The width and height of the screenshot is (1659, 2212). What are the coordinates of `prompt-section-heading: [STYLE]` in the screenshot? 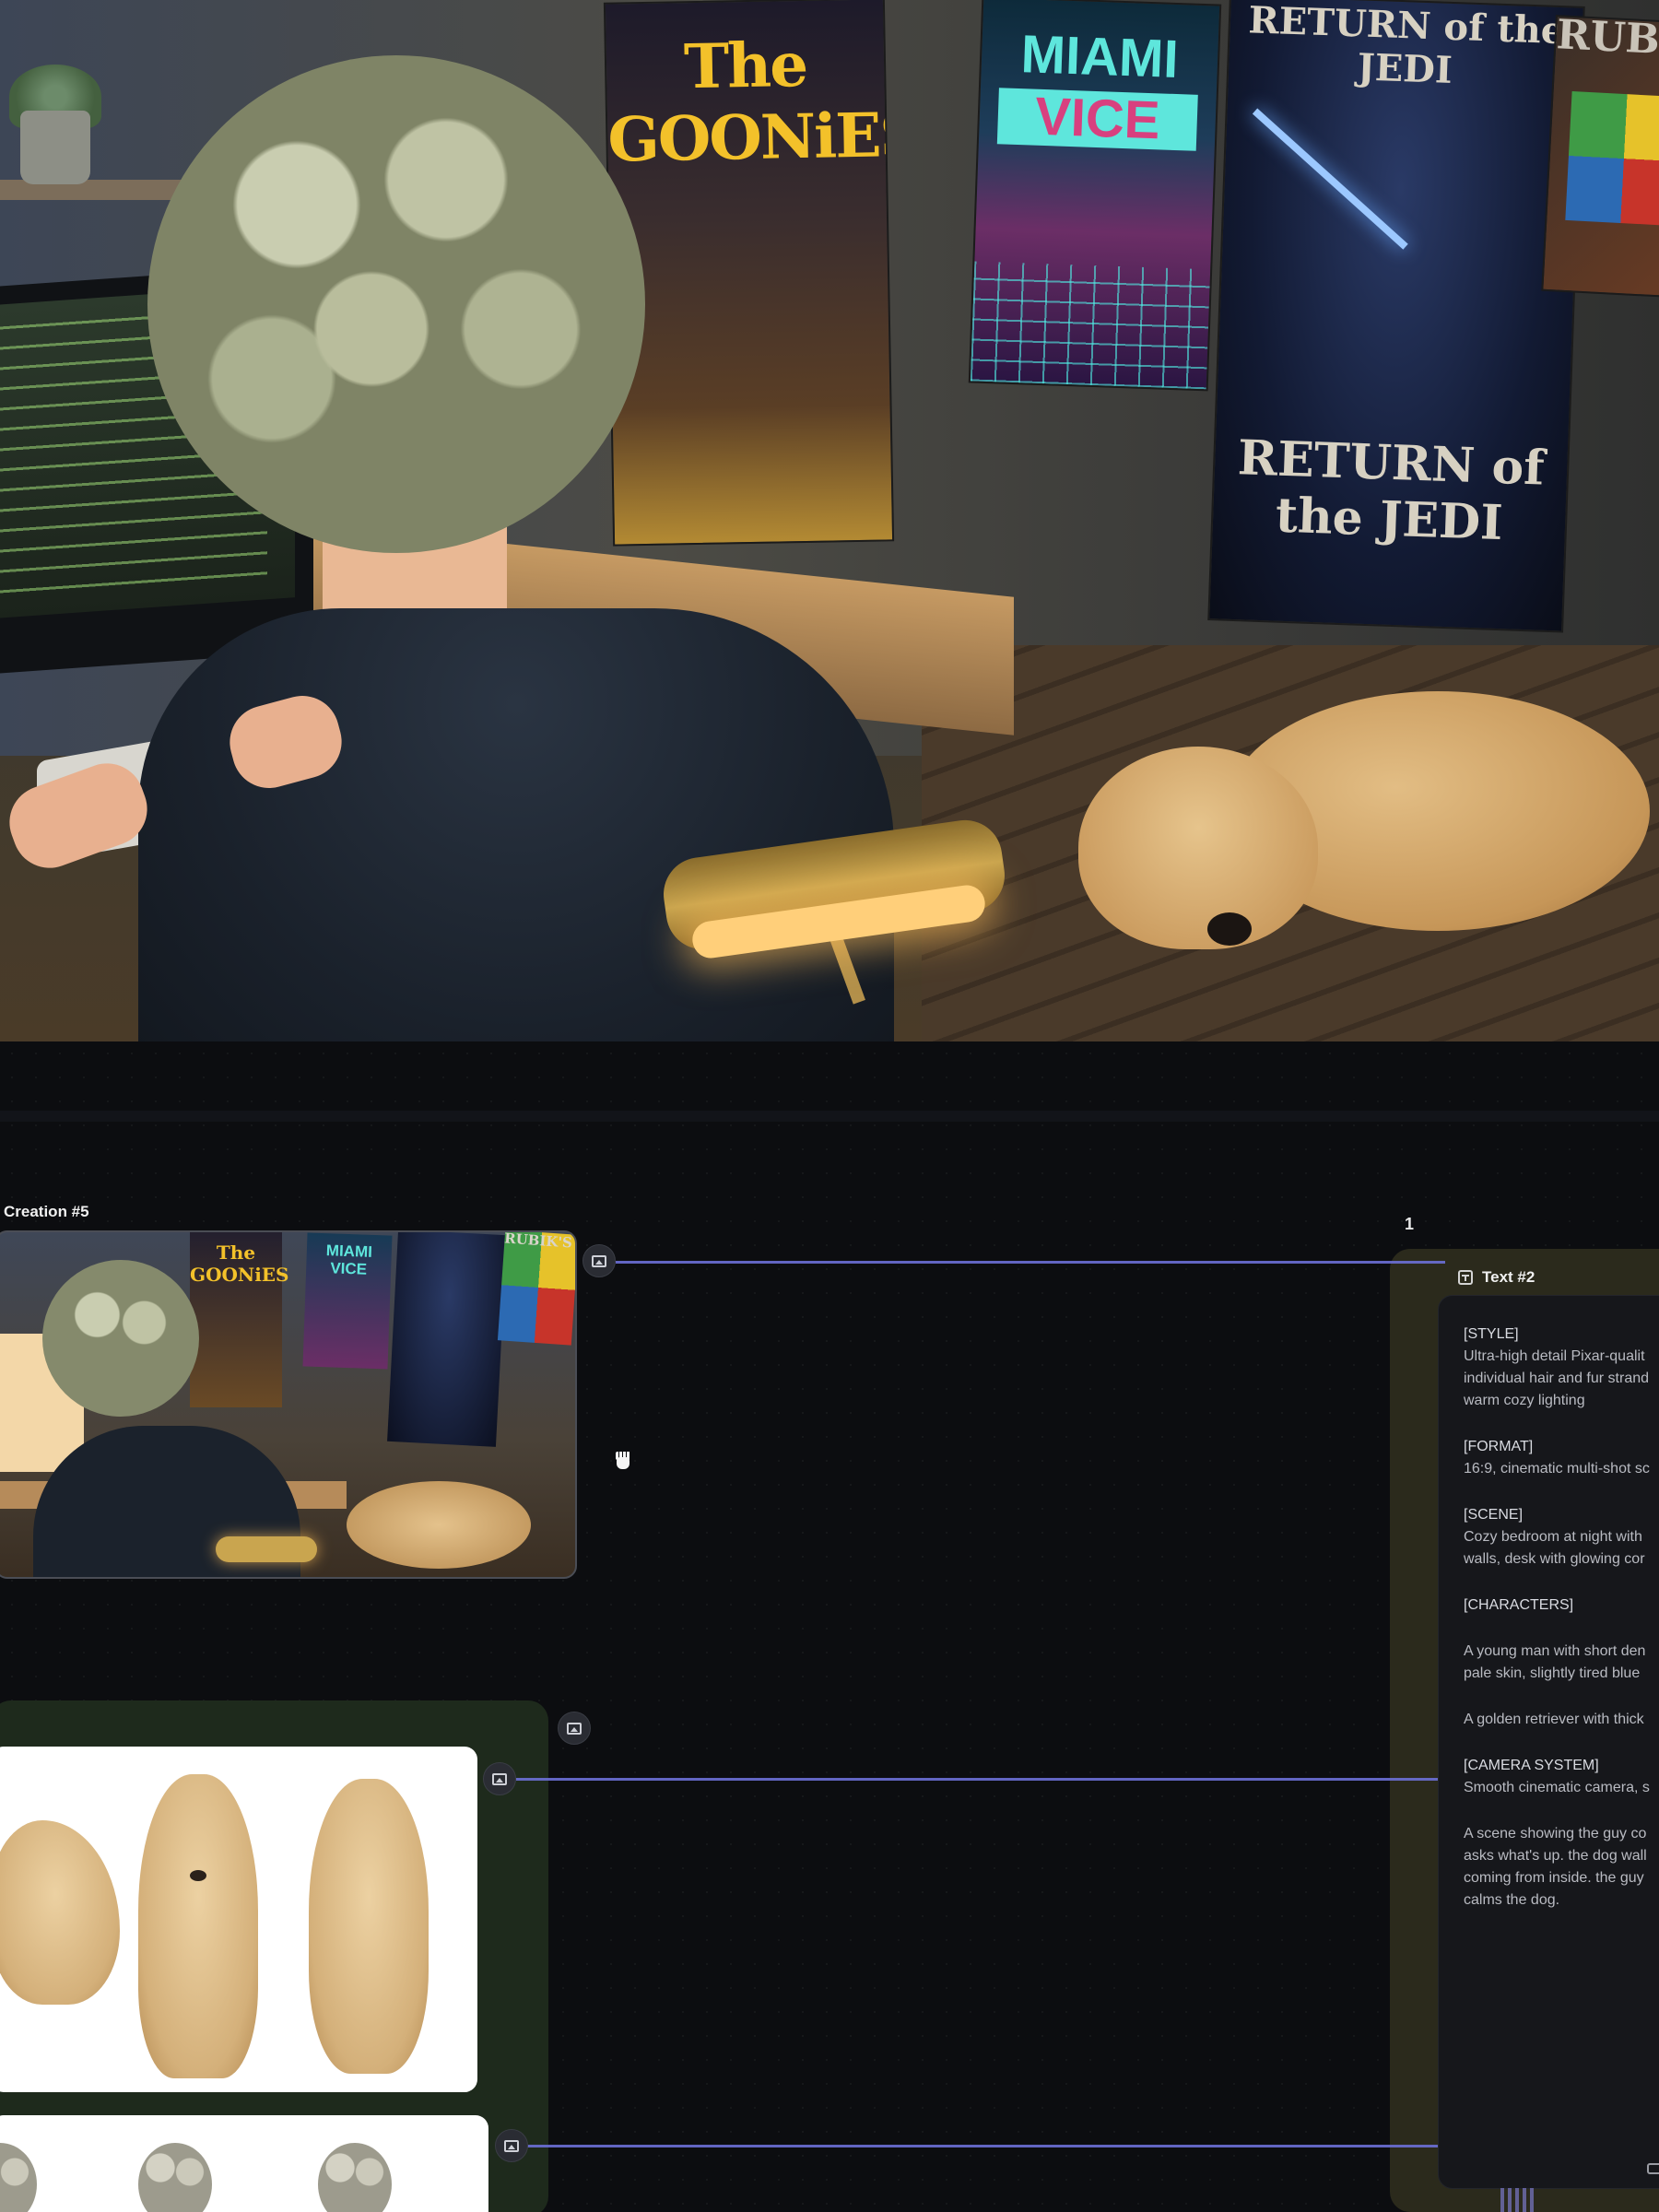 It's located at (1491, 1334).